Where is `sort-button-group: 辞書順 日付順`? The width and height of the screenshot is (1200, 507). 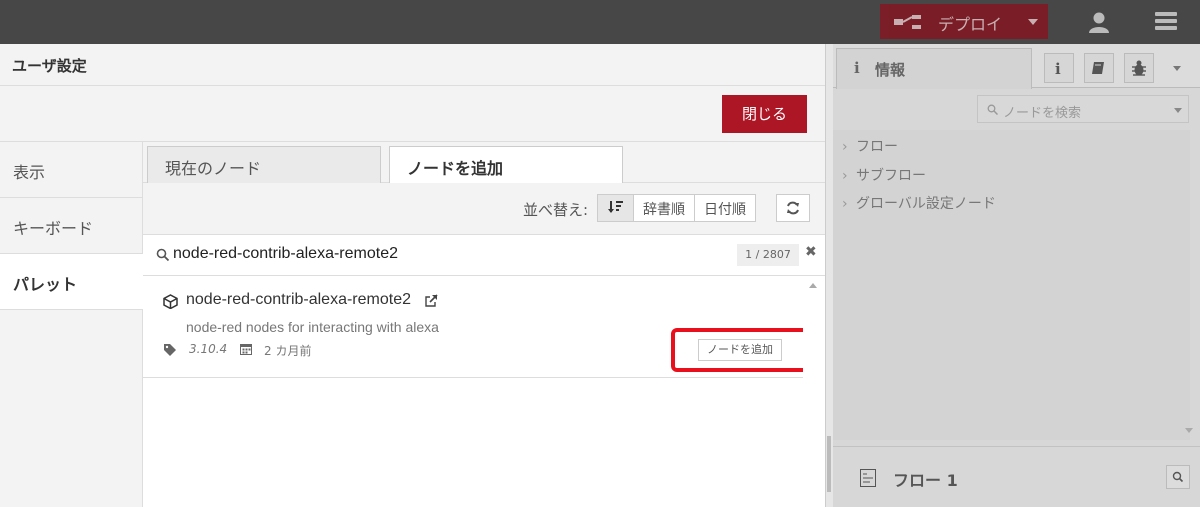 sort-button-group: 辞書順 日付順 is located at coordinates (676, 208).